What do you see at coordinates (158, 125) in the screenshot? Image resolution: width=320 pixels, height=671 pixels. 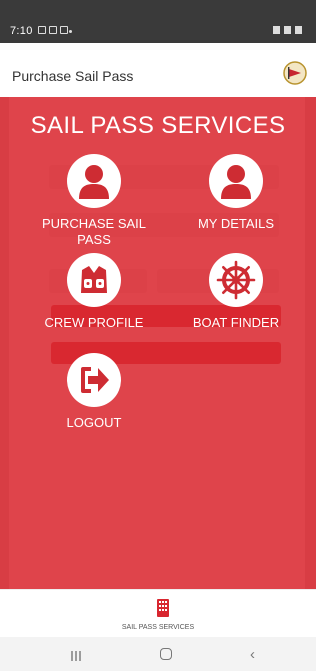 I see `services-title: SAIL PASS SERVICES` at bounding box center [158, 125].